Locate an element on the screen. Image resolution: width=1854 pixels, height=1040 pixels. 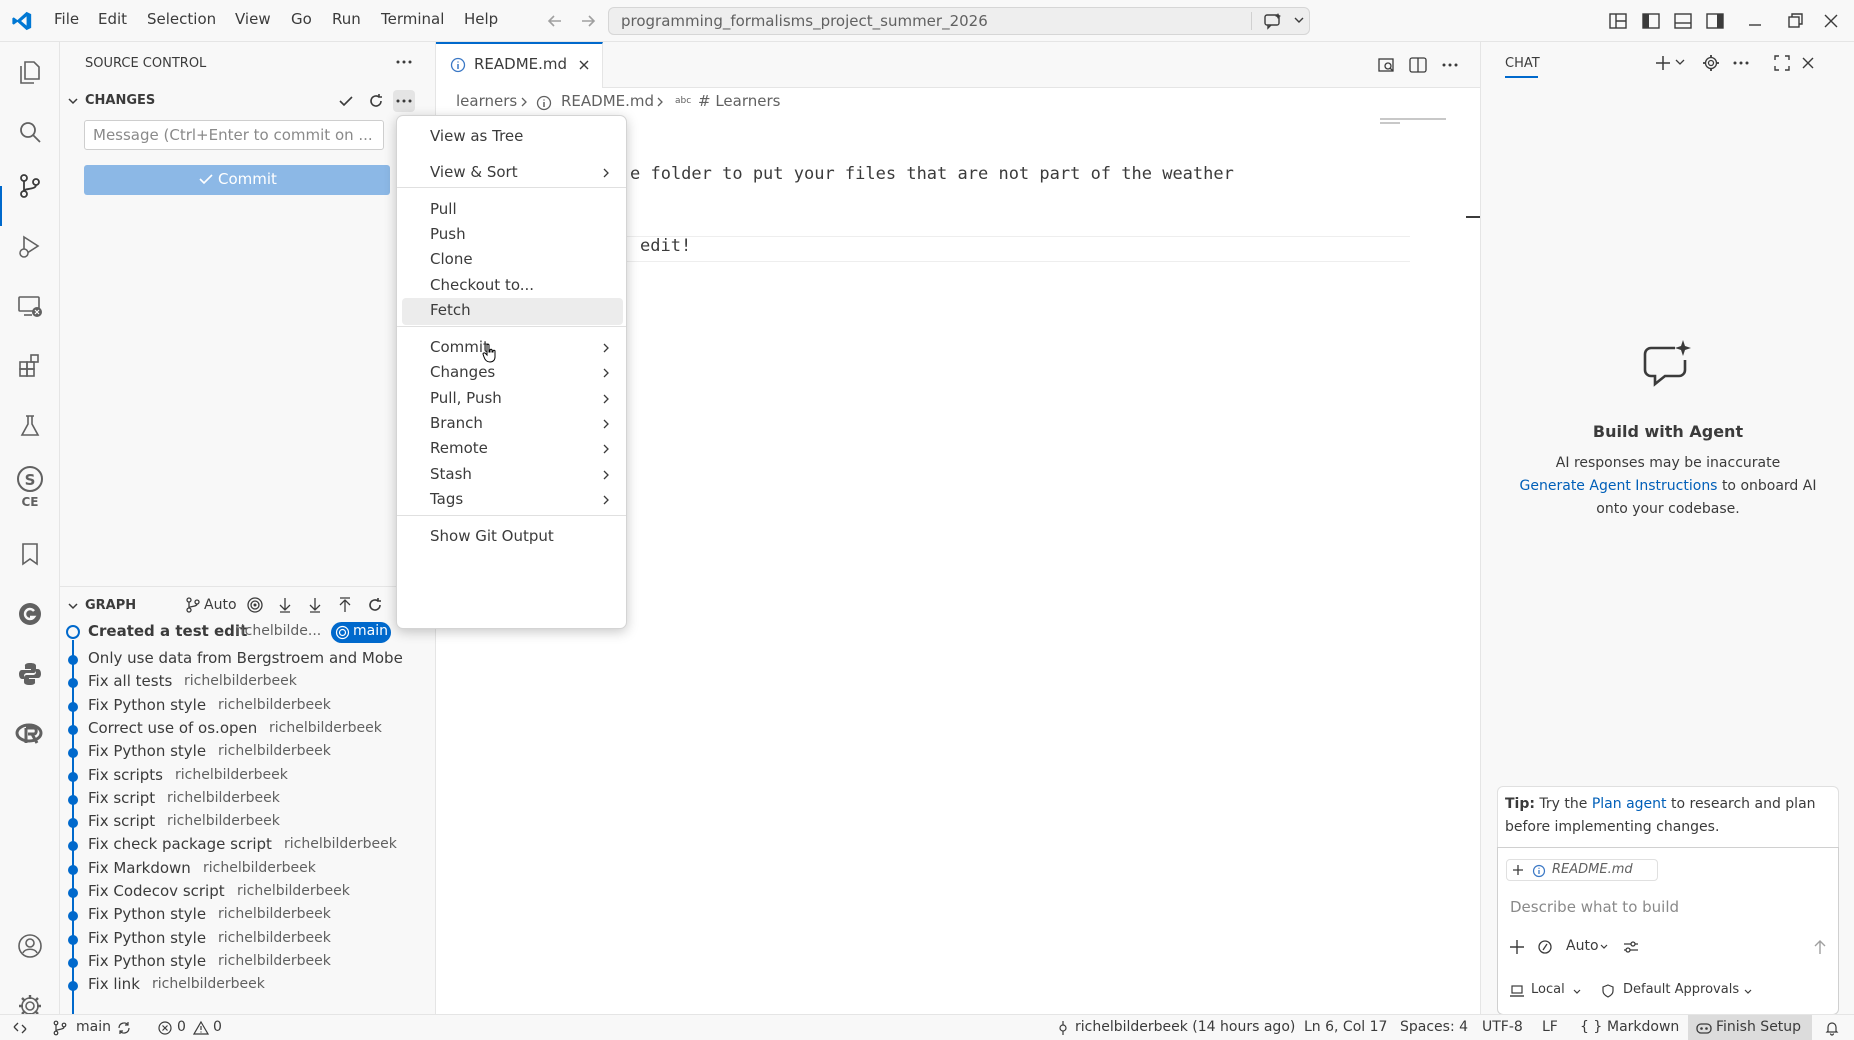
menu-item-stash: Stash is located at coordinates (512, 475).